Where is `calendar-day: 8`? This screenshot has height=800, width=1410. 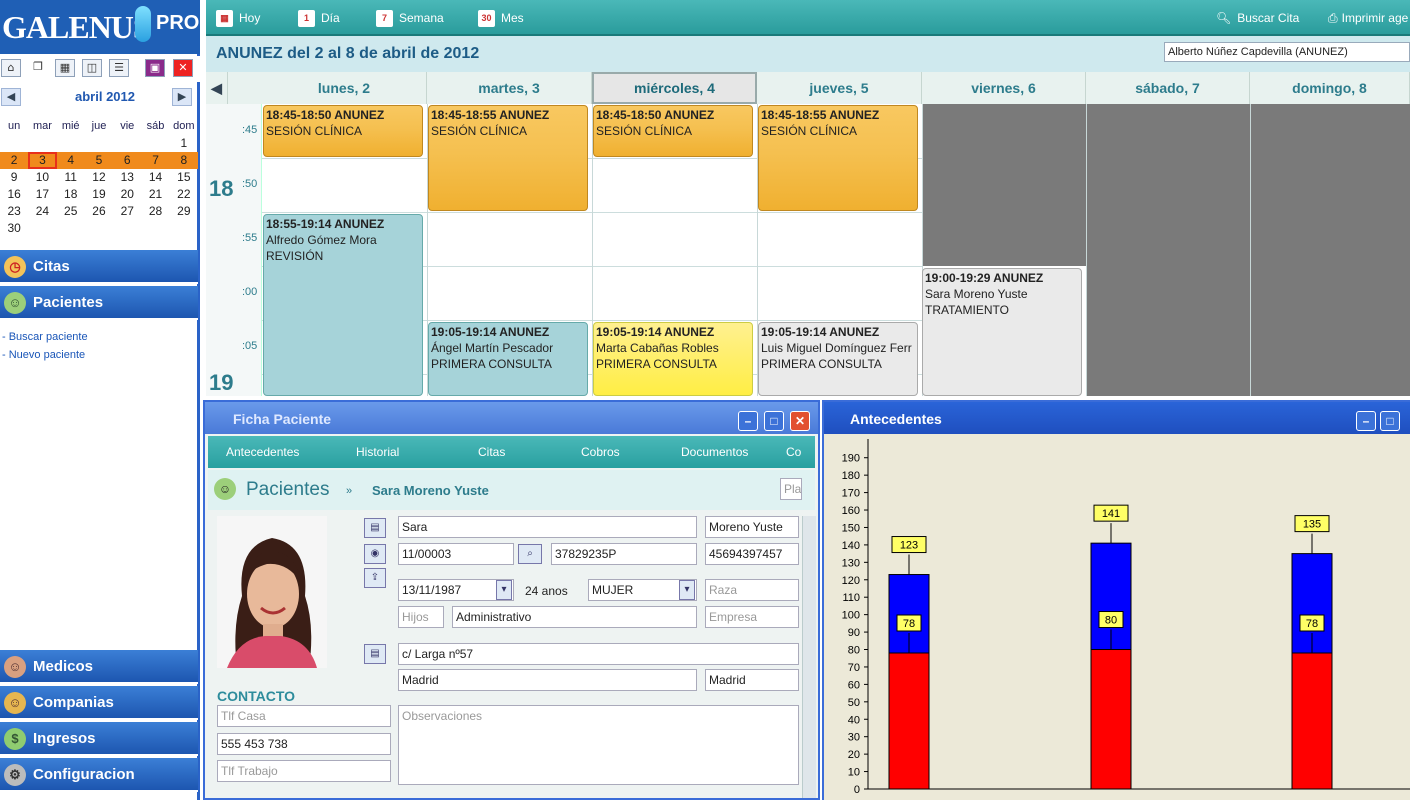
calendar-day: 8 is located at coordinates (184, 160).